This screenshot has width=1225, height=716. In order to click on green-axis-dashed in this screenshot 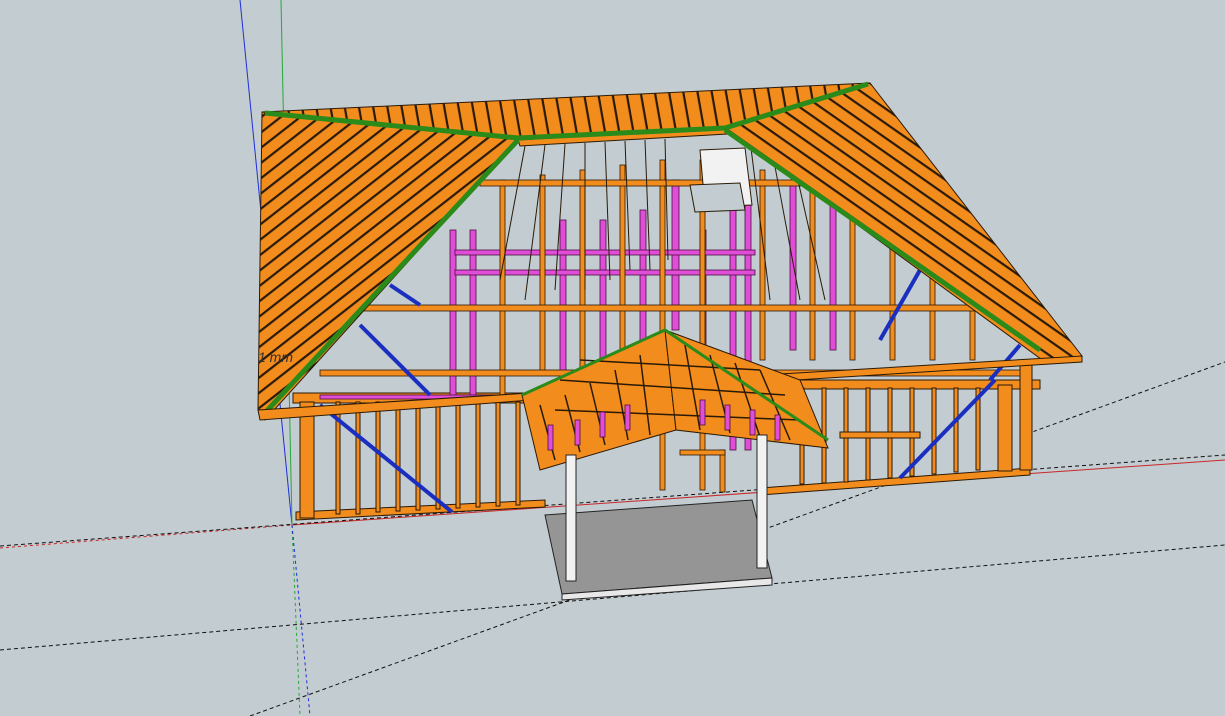, I will do `click(296, 620)`.